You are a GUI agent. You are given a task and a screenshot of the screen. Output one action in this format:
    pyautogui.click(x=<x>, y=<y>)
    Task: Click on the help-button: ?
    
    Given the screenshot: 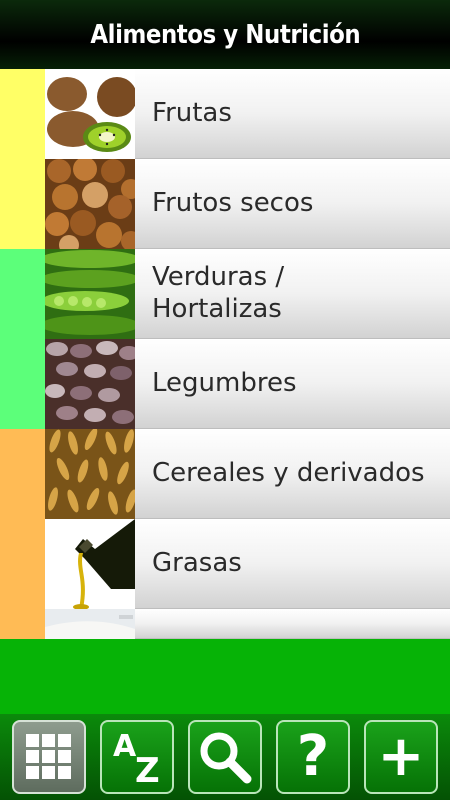 What is the action you would take?
    pyautogui.click(x=313, y=757)
    